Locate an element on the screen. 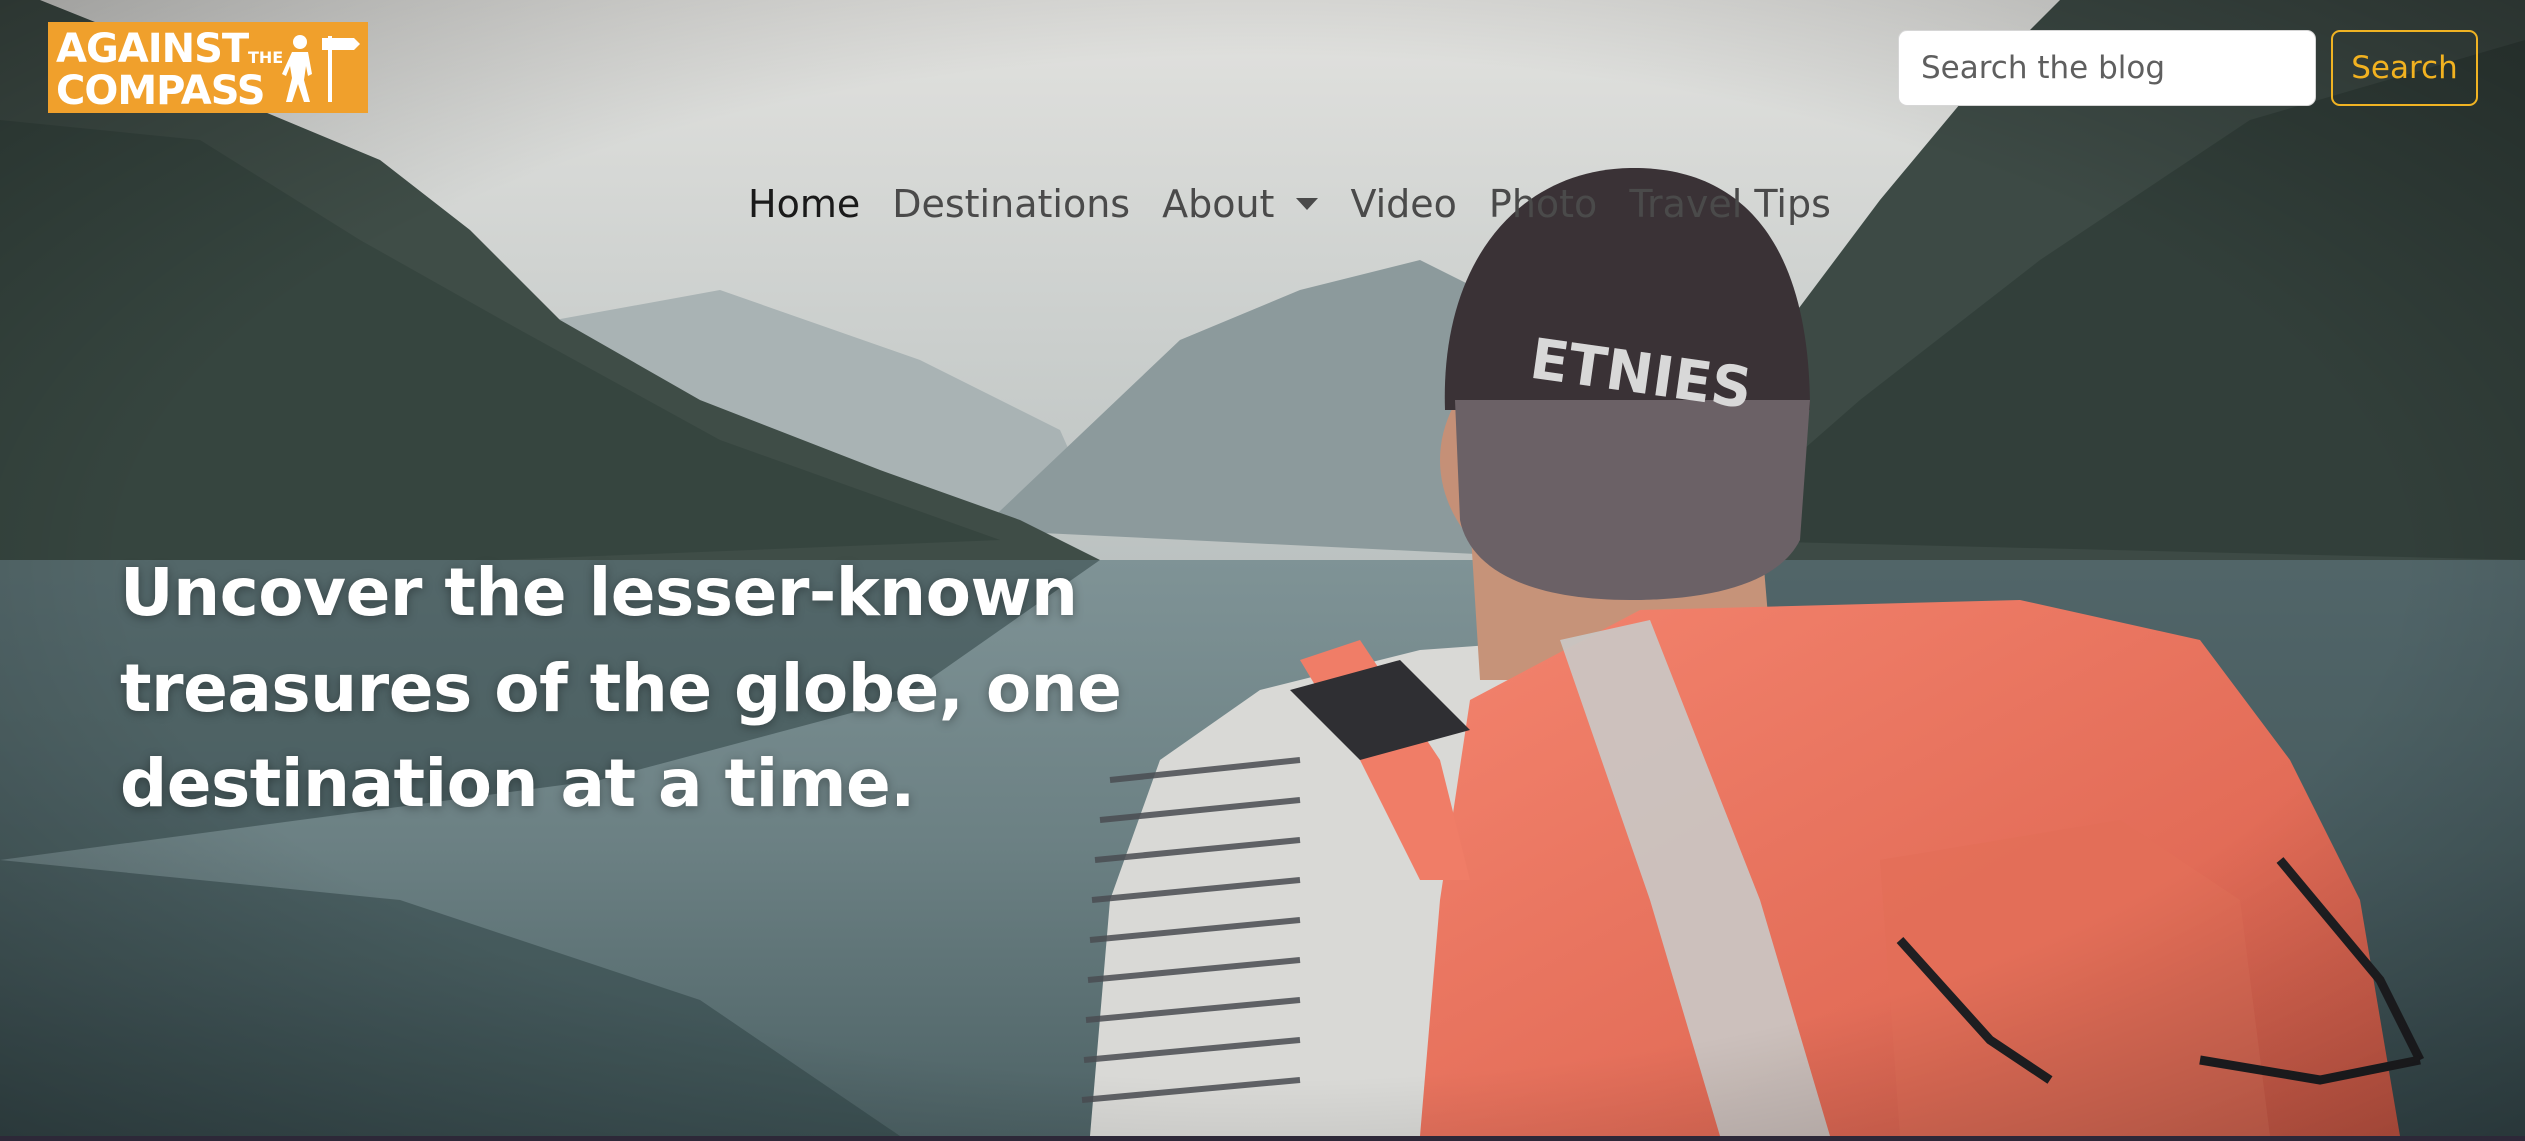 This screenshot has height=1141, width=2525. logo-text-line2: COMPASS is located at coordinates (161, 90).